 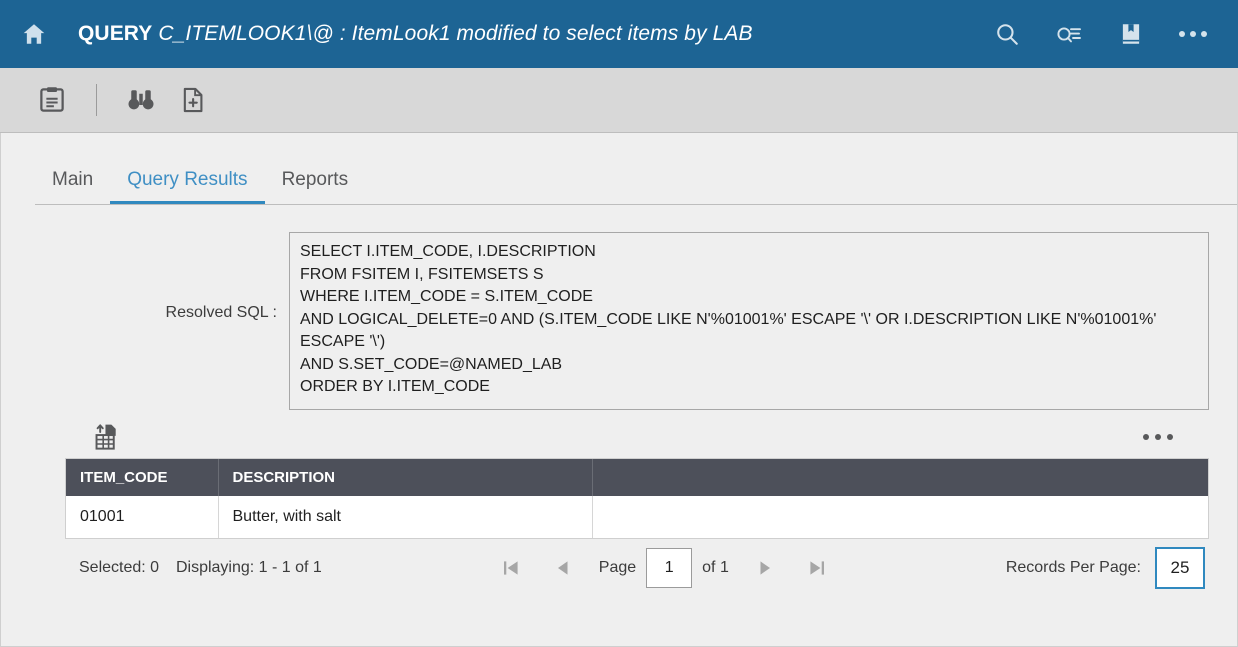 What do you see at coordinates (669, 567) in the screenshot?
I see `page-number-input: 1` at bounding box center [669, 567].